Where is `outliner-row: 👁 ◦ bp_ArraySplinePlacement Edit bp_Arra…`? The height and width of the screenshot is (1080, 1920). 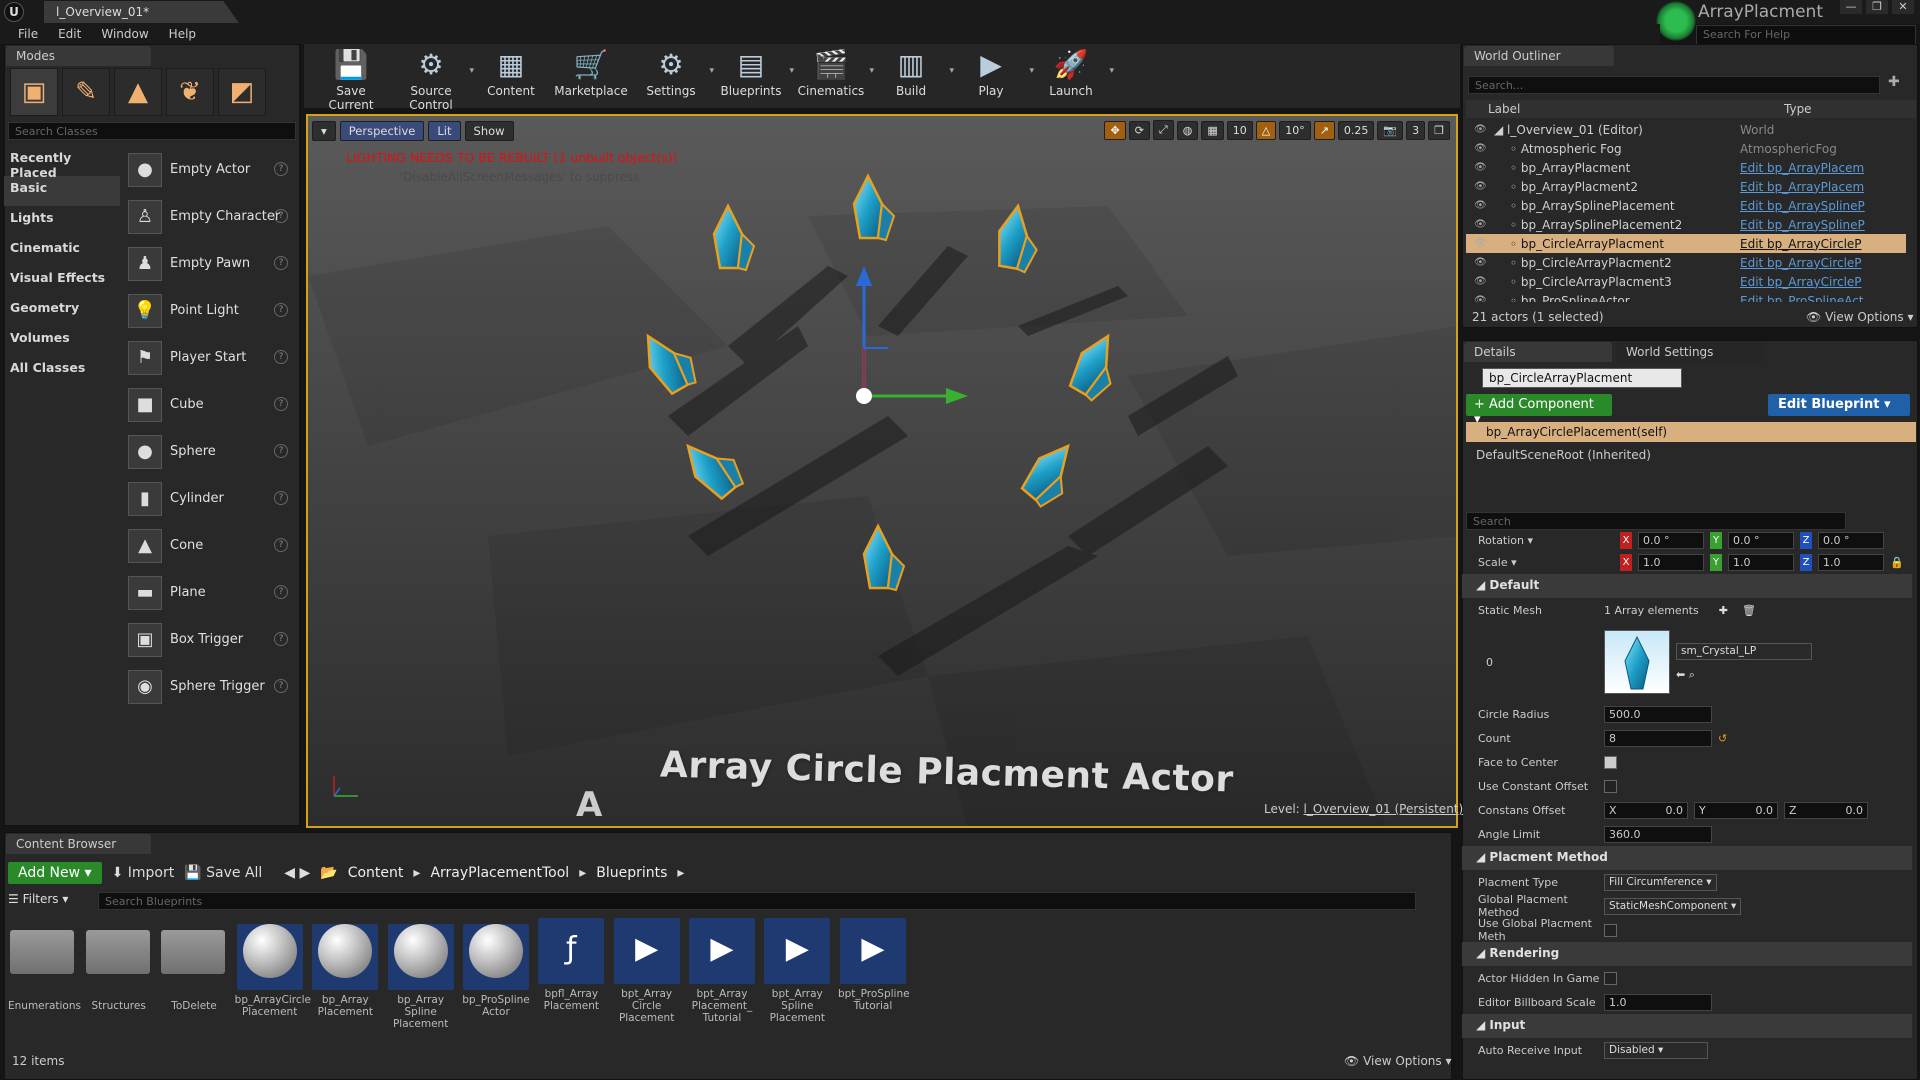
outliner-row: 👁 ◦ bp_ArraySplinePlacement Edit bp_Arra… is located at coordinates (1686, 205).